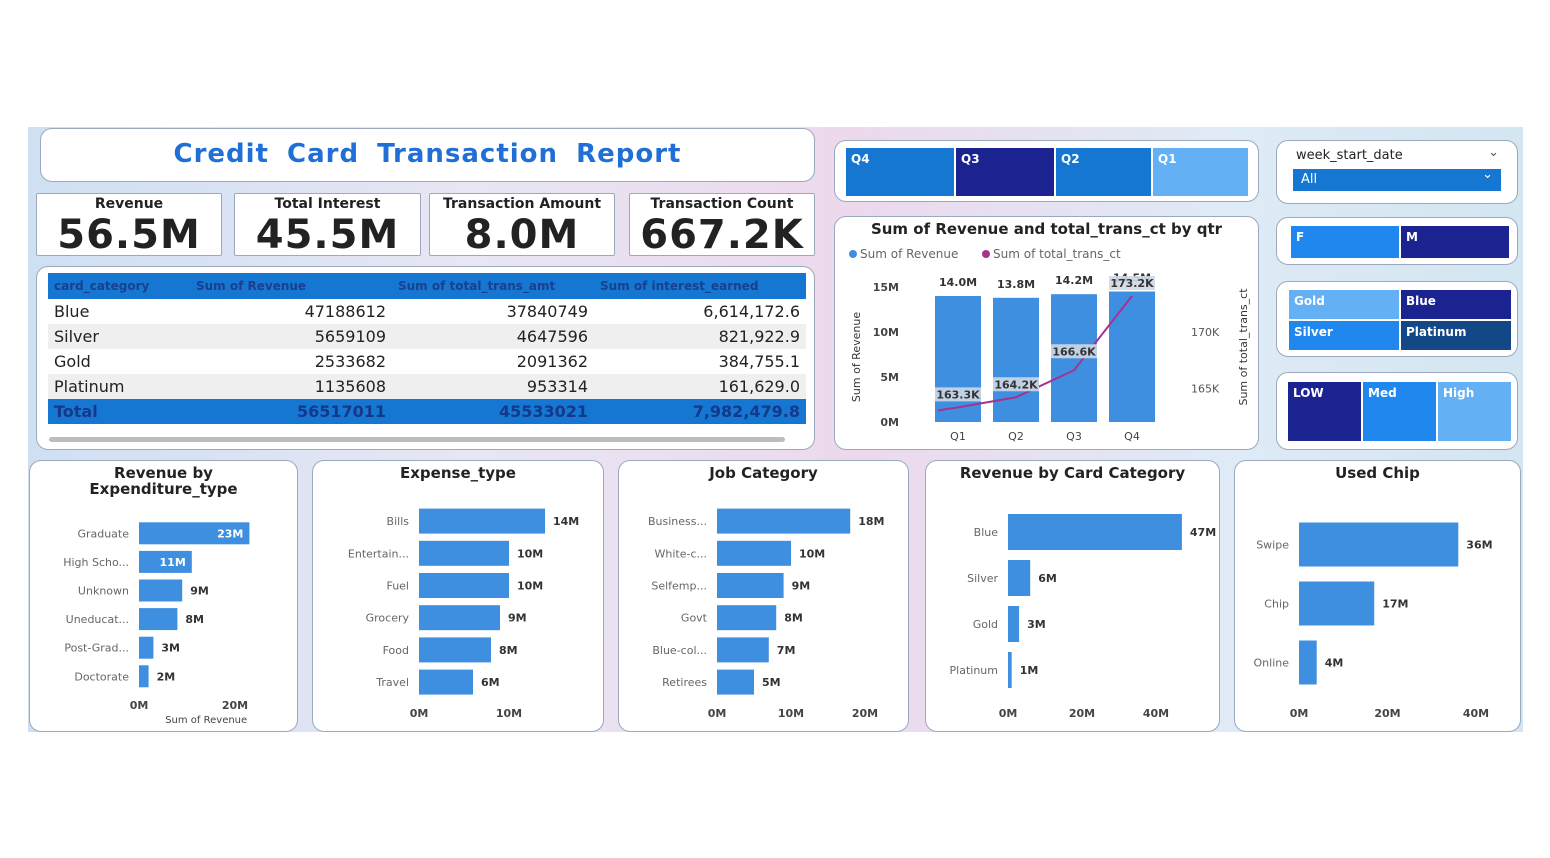 This screenshot has height=858, width=1550. I want to click on category-label: Bills, so click(398, 521).